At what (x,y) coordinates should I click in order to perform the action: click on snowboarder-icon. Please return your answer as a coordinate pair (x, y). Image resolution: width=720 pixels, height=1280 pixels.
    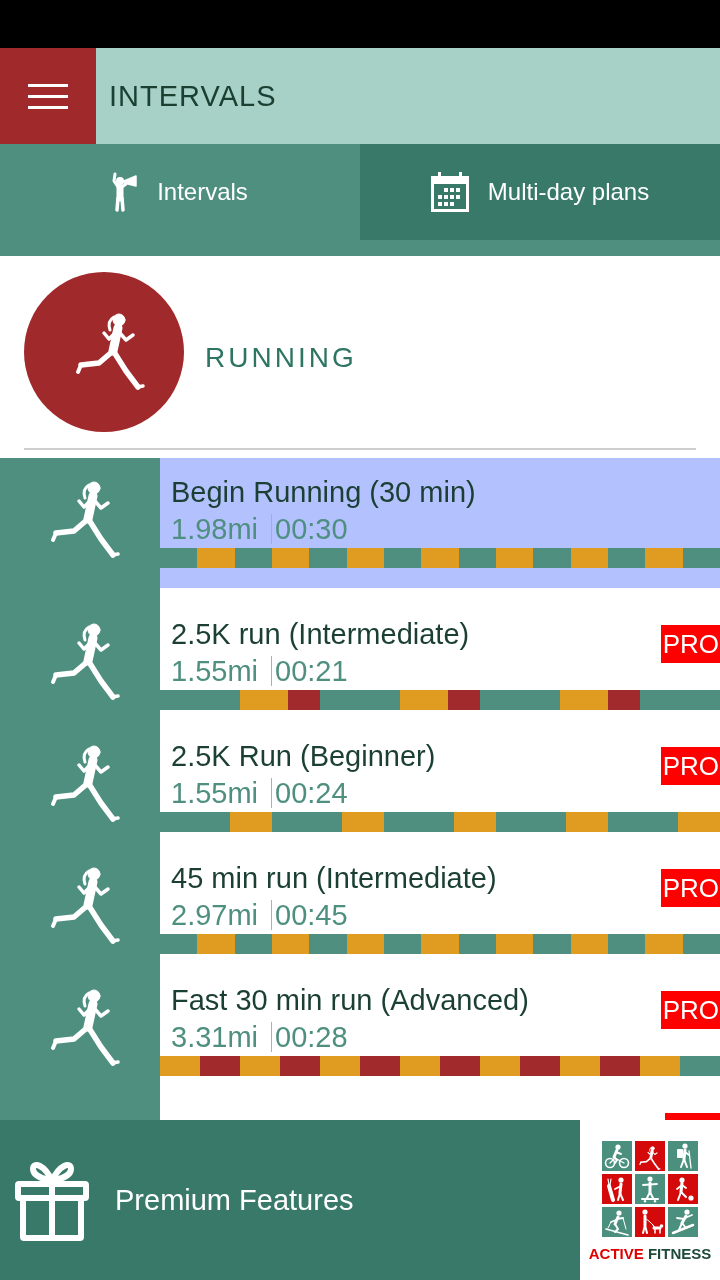
    Looking at the image, I should click on (683, 1222).